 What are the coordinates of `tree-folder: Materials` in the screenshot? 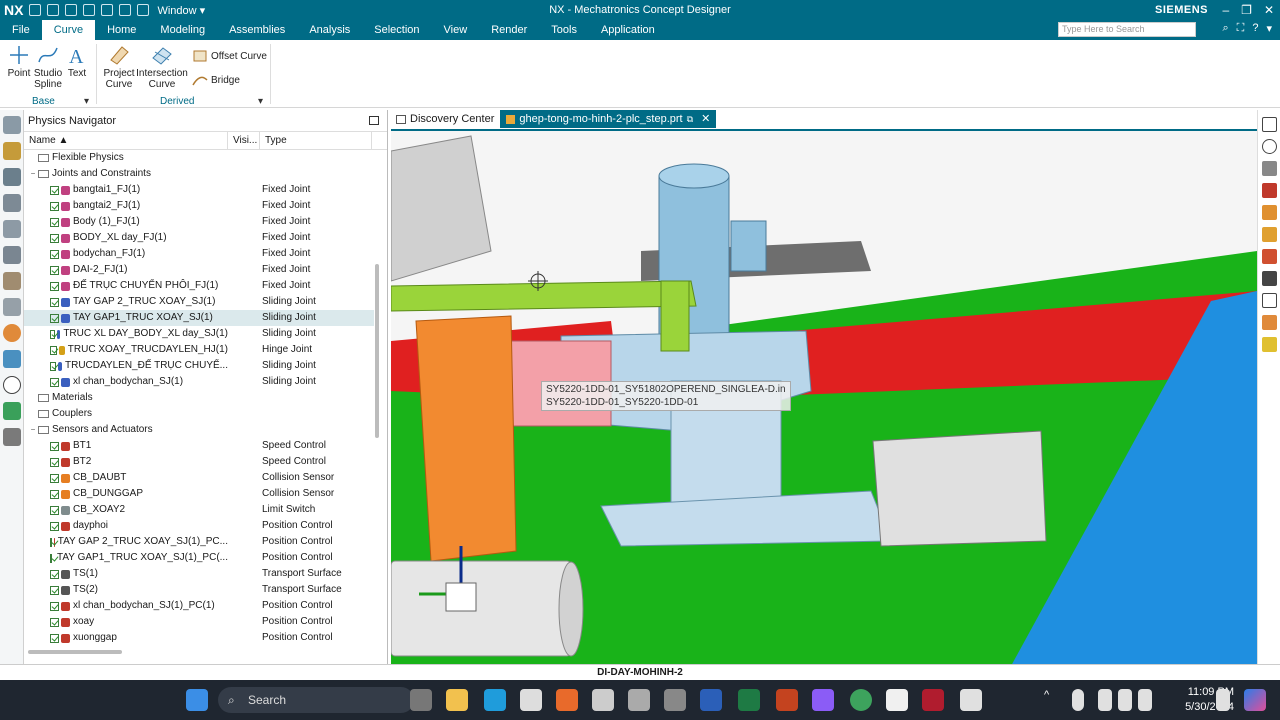 It's located at (199, 398).